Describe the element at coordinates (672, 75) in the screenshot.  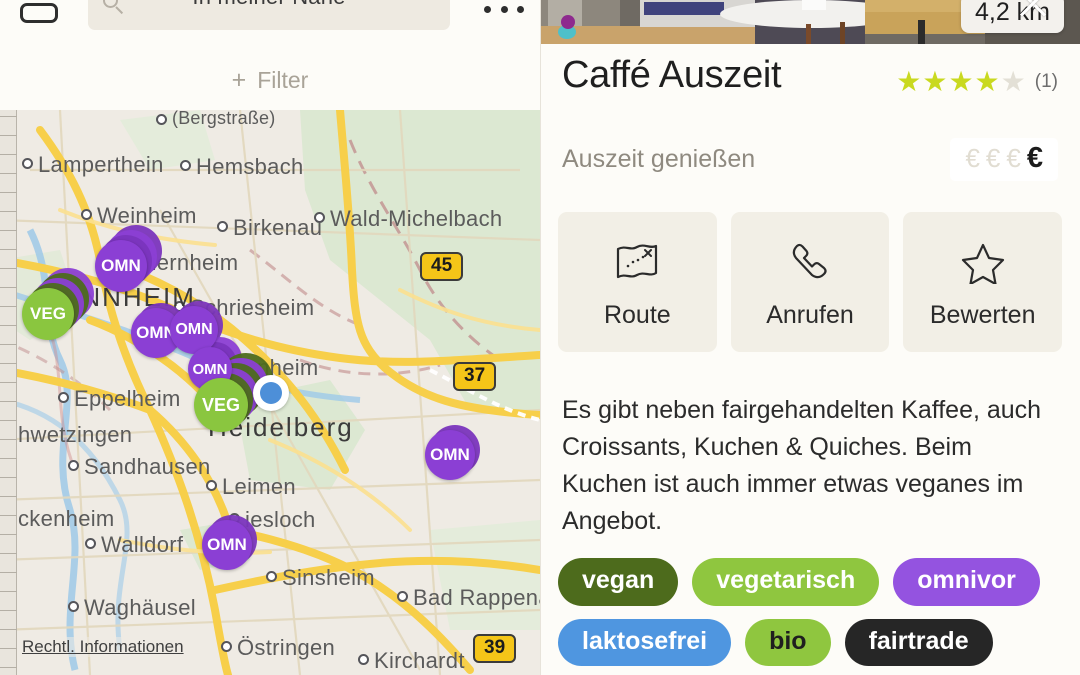
I see `page-title: Caffé Auszeit` at that location.